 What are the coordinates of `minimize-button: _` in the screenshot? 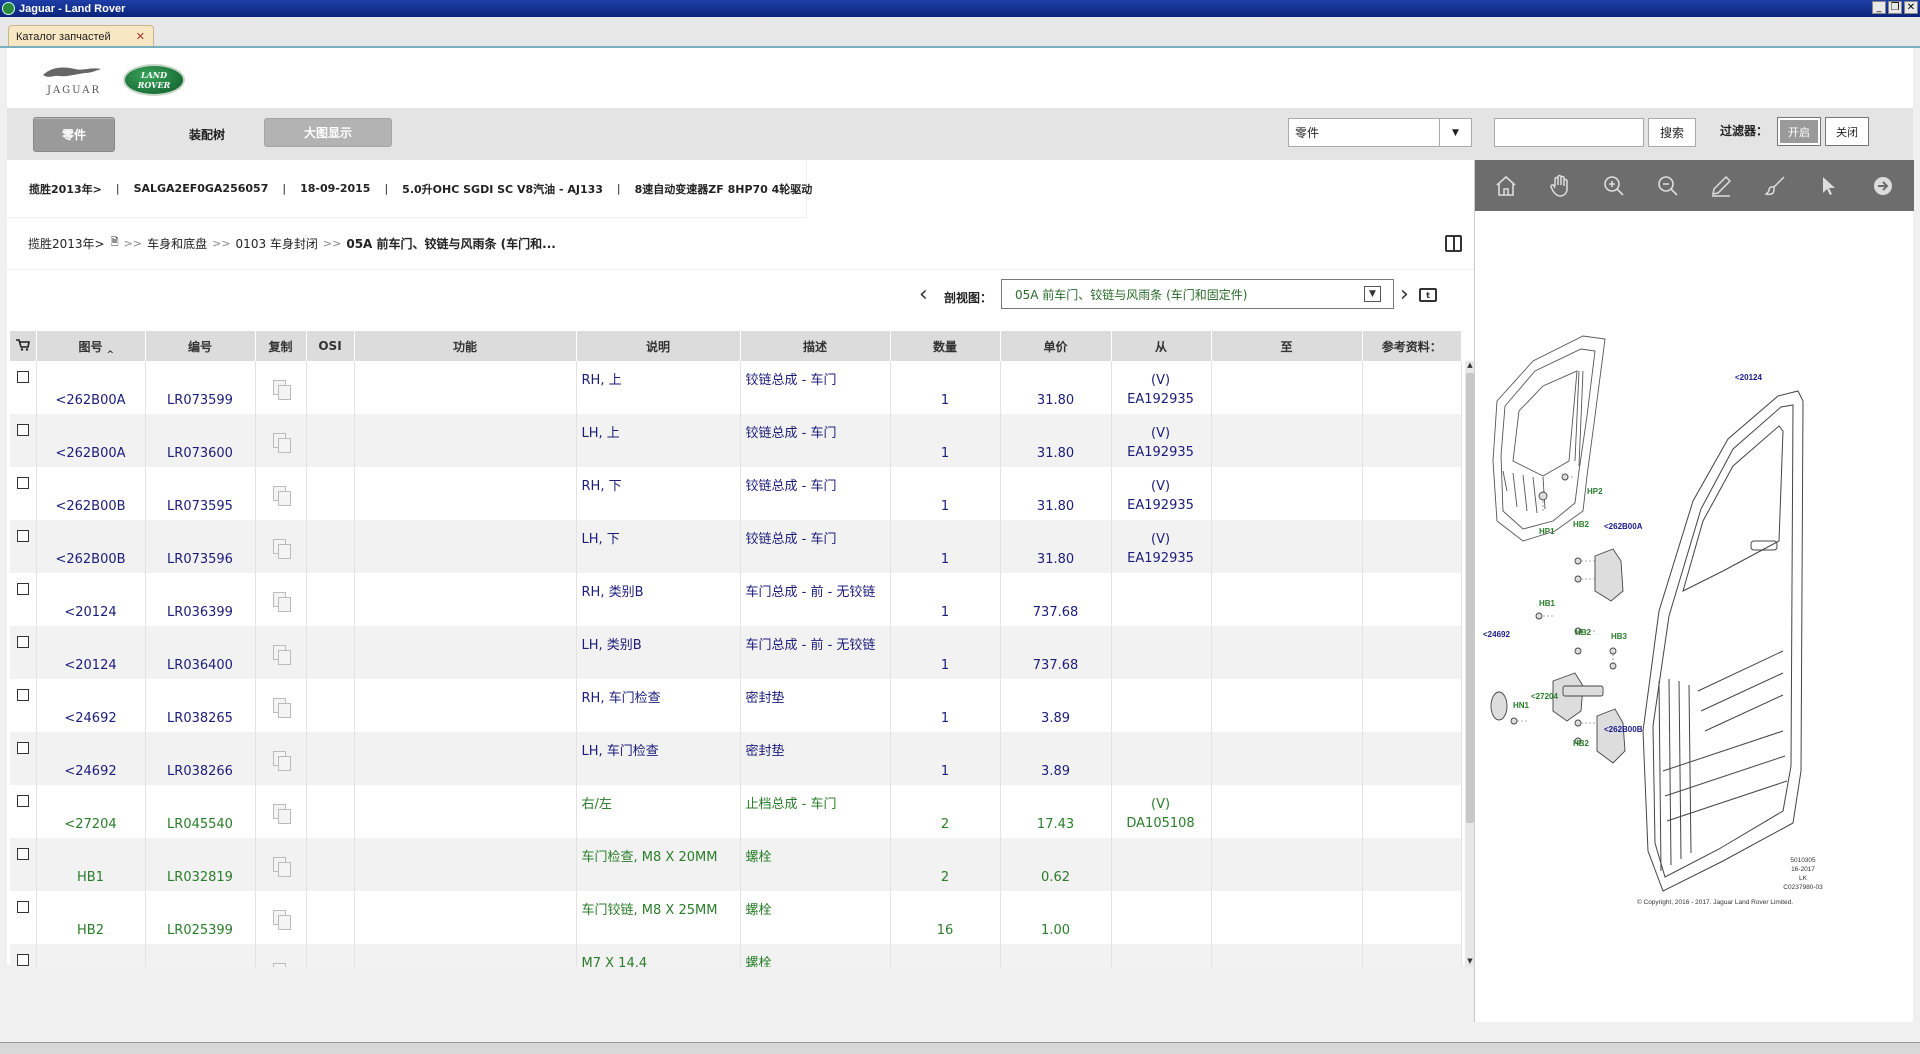 It's located at (1879, 7).